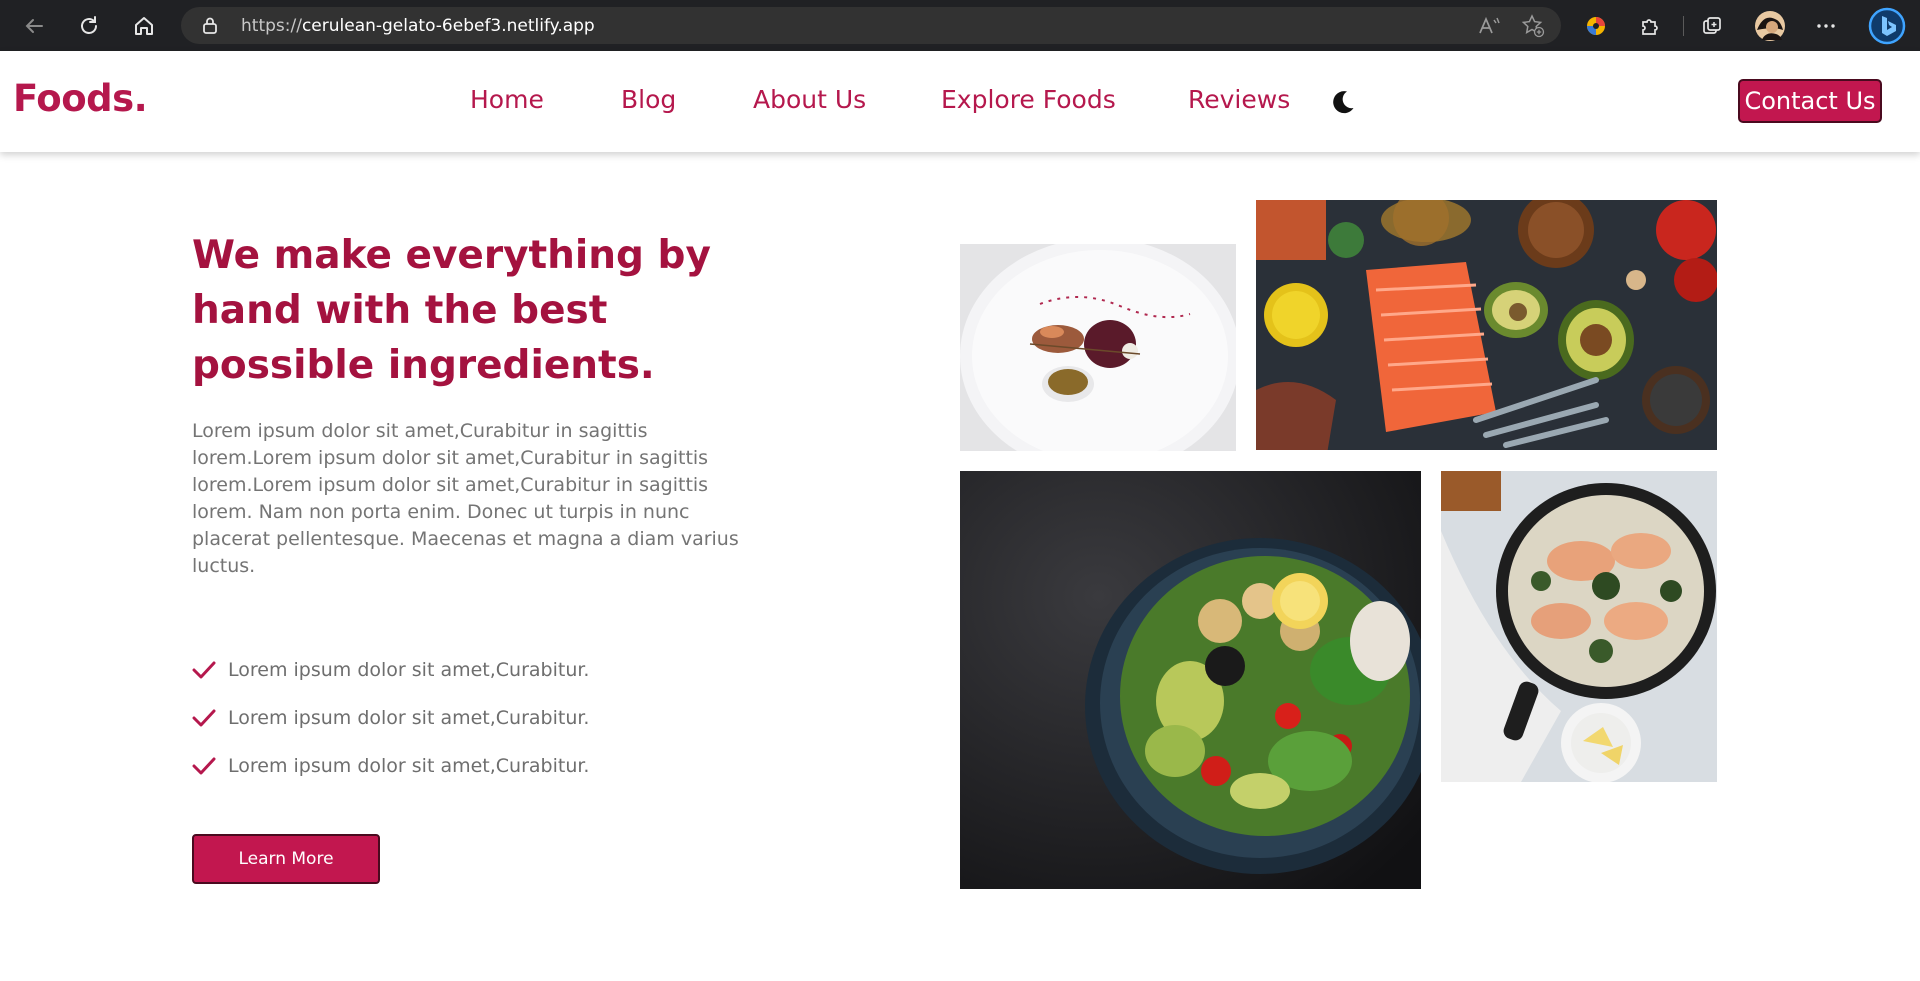  What do you see at coordinates (1579, 626) in the screenshot?
I see `salmon-skillet-image` at bounding box center [1579, 626].